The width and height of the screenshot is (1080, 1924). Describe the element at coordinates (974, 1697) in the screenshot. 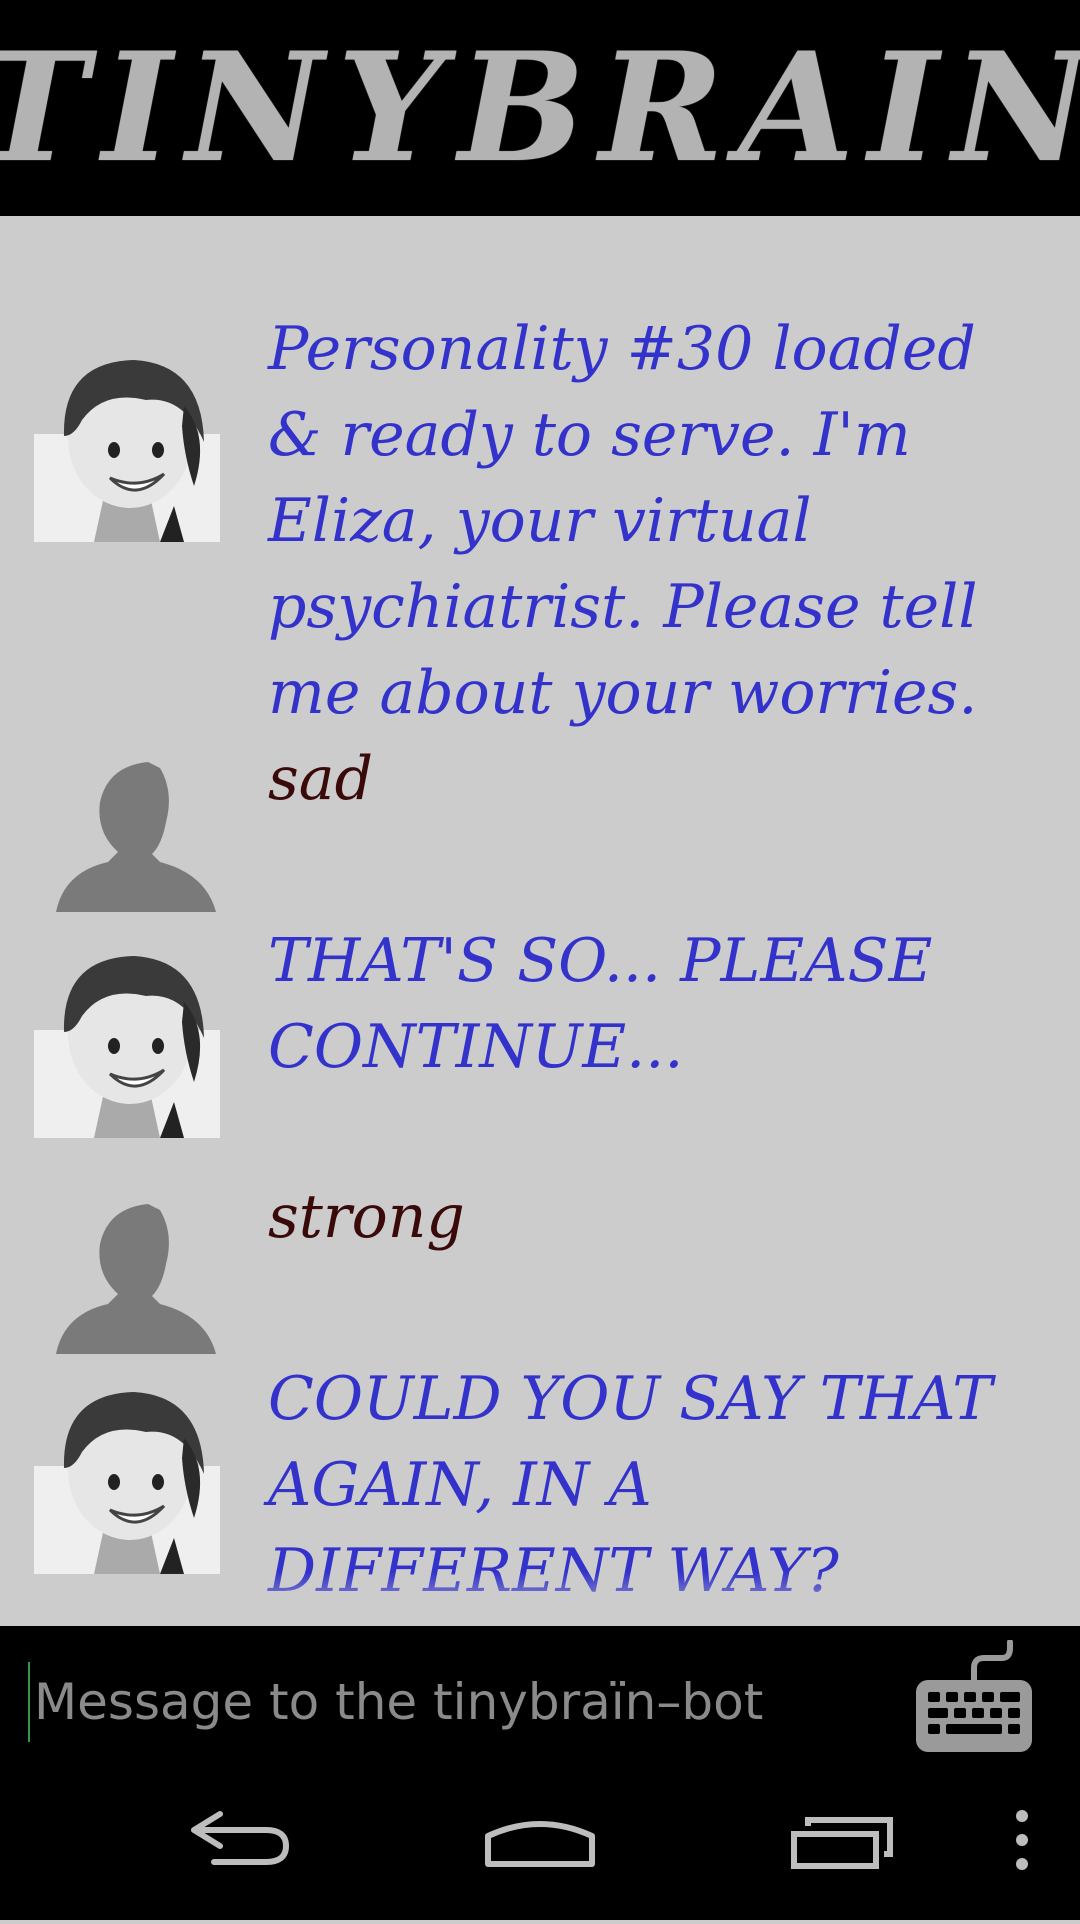

I see `keyboard-icon` at that location.